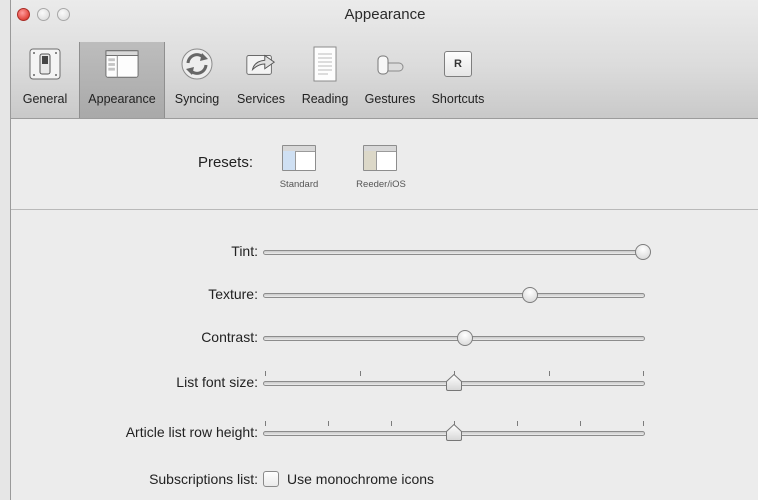  I want to click on tab-syncing-label: Syncing, so click(197, 99).